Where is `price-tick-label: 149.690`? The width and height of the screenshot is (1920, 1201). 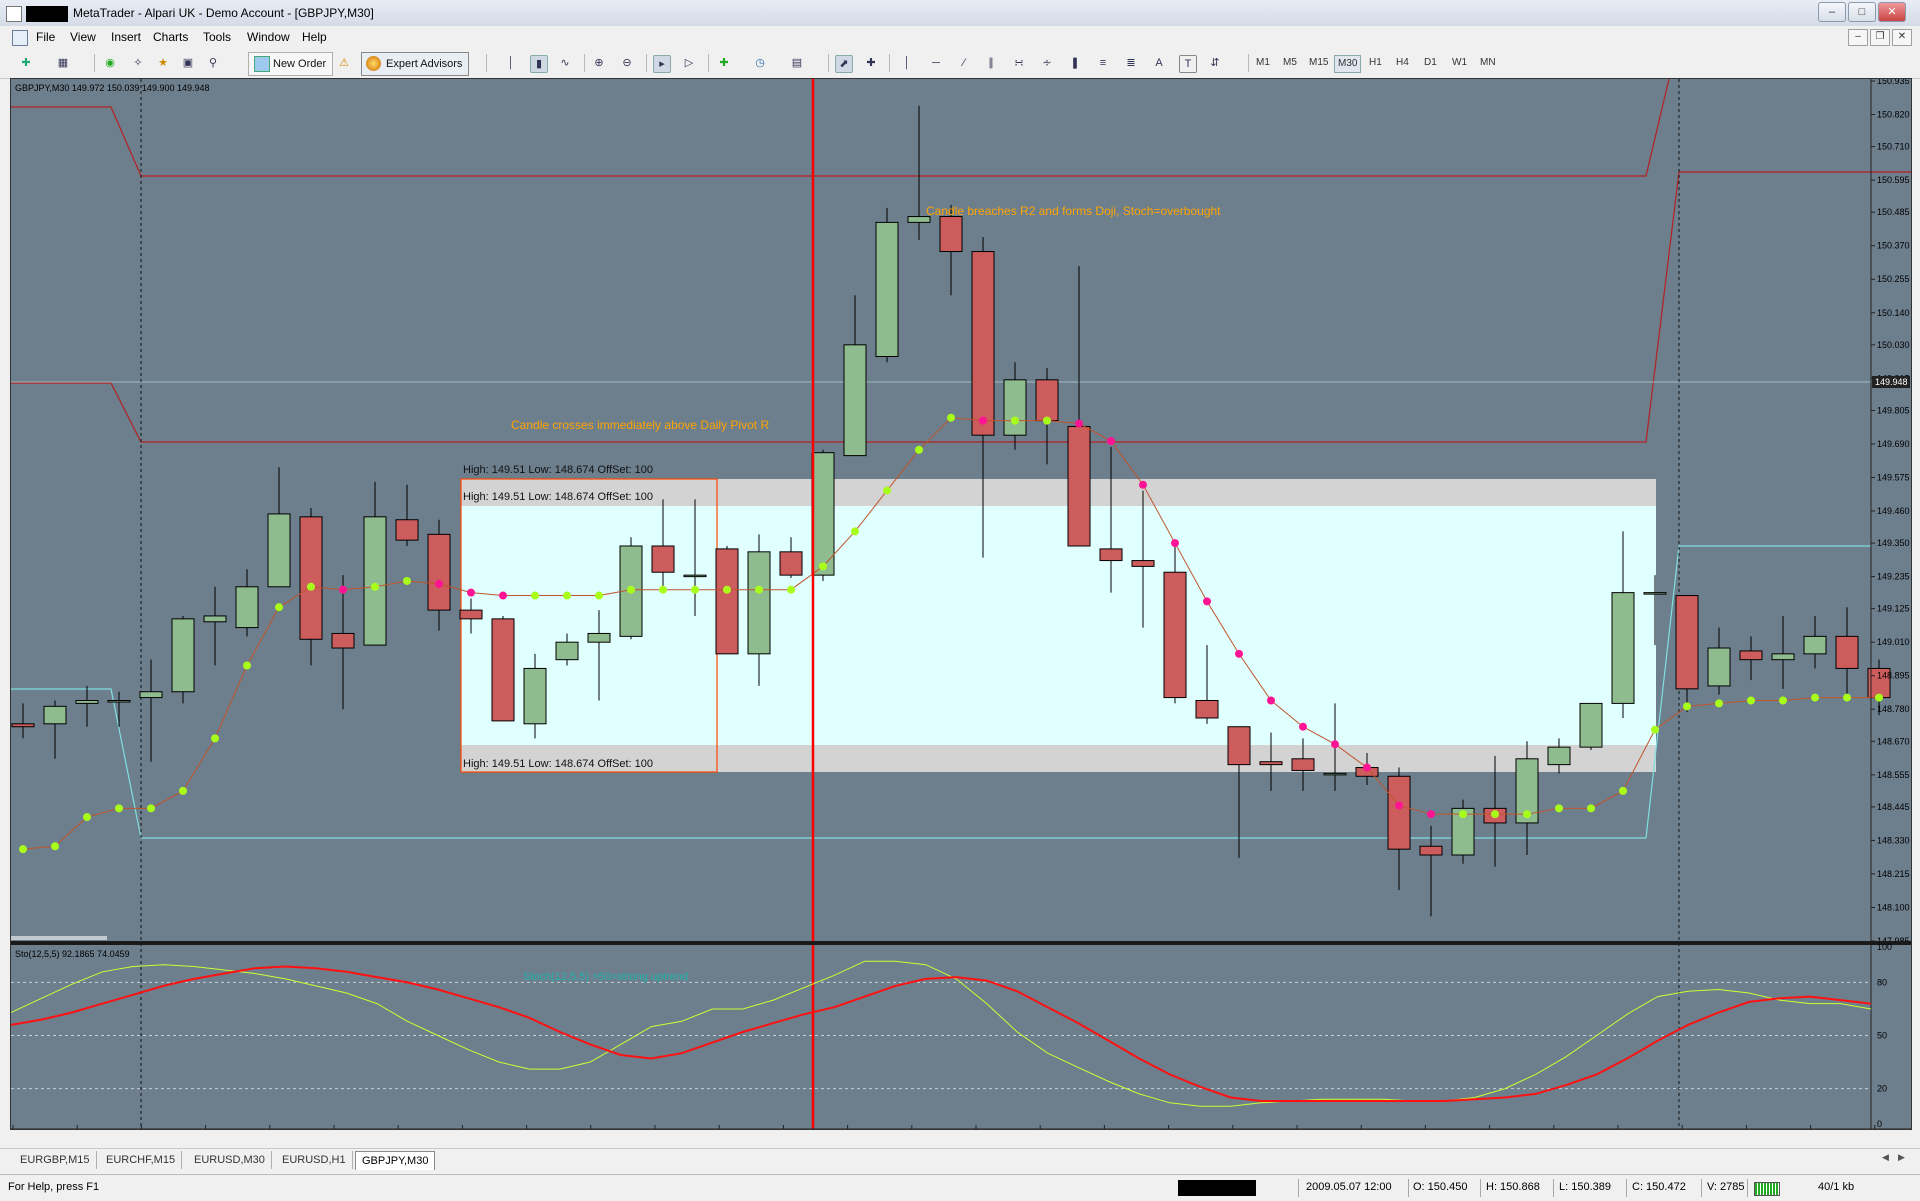
price-tick-label: 149.690 is located at coordinates (1893, 444).